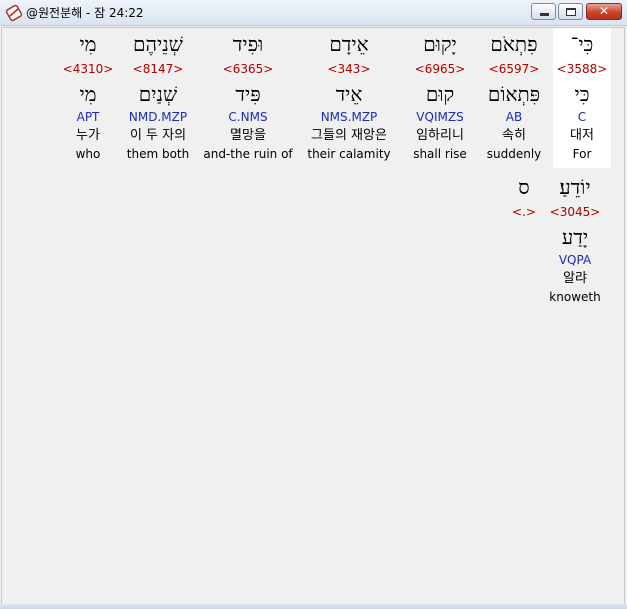  What do you see at coordinates (88, 135) in the screenshot?
I see `korean-gloss: 누가` at bounding box center [88, 135].